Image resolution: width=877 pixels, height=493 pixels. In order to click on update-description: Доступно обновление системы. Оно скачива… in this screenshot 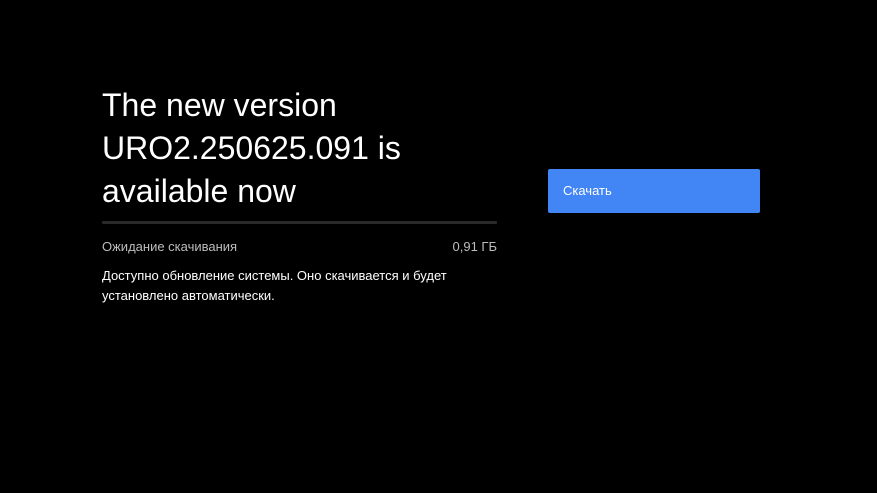, I will do `click(274, 285)`.